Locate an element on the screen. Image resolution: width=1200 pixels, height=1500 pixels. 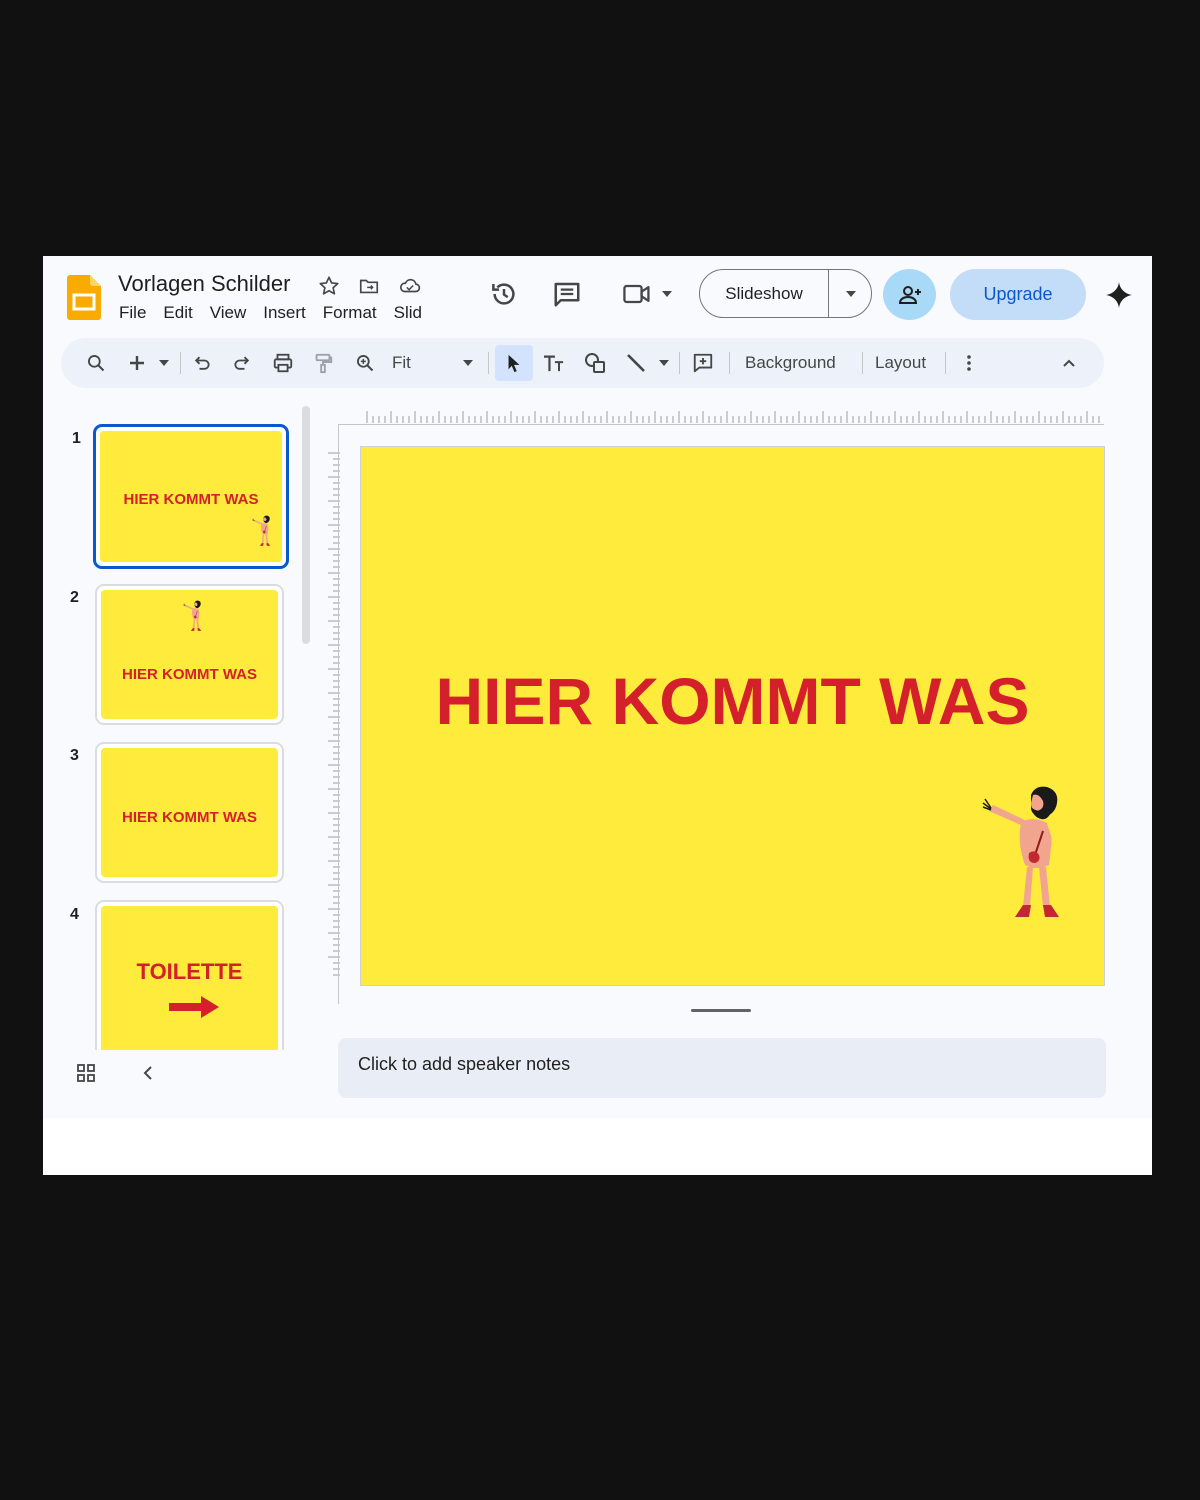
menu-insert: Insert is located at coordinates (284, 312).